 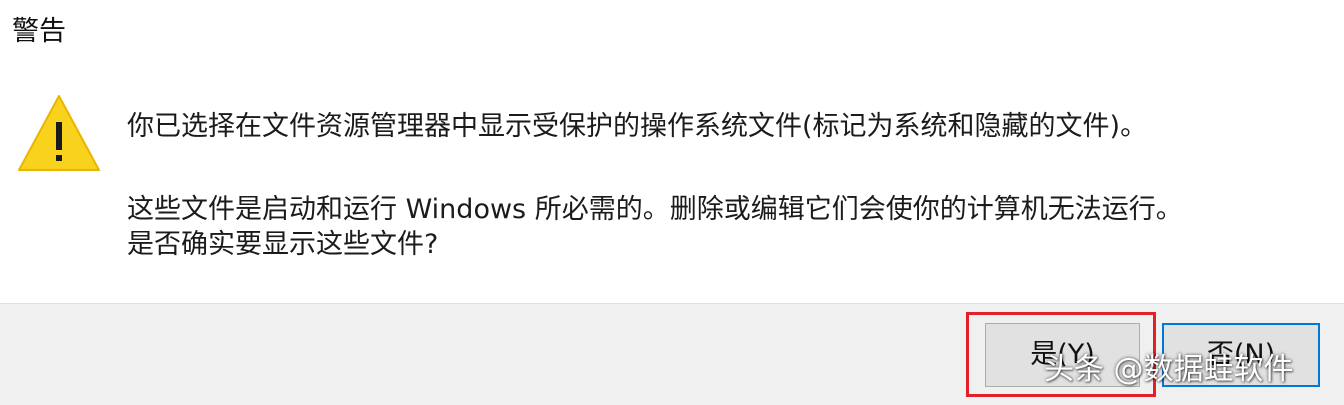 I want to click on dialog-message-line-3: 是否确实要显示这些文件?, so click(x=283, y=244).